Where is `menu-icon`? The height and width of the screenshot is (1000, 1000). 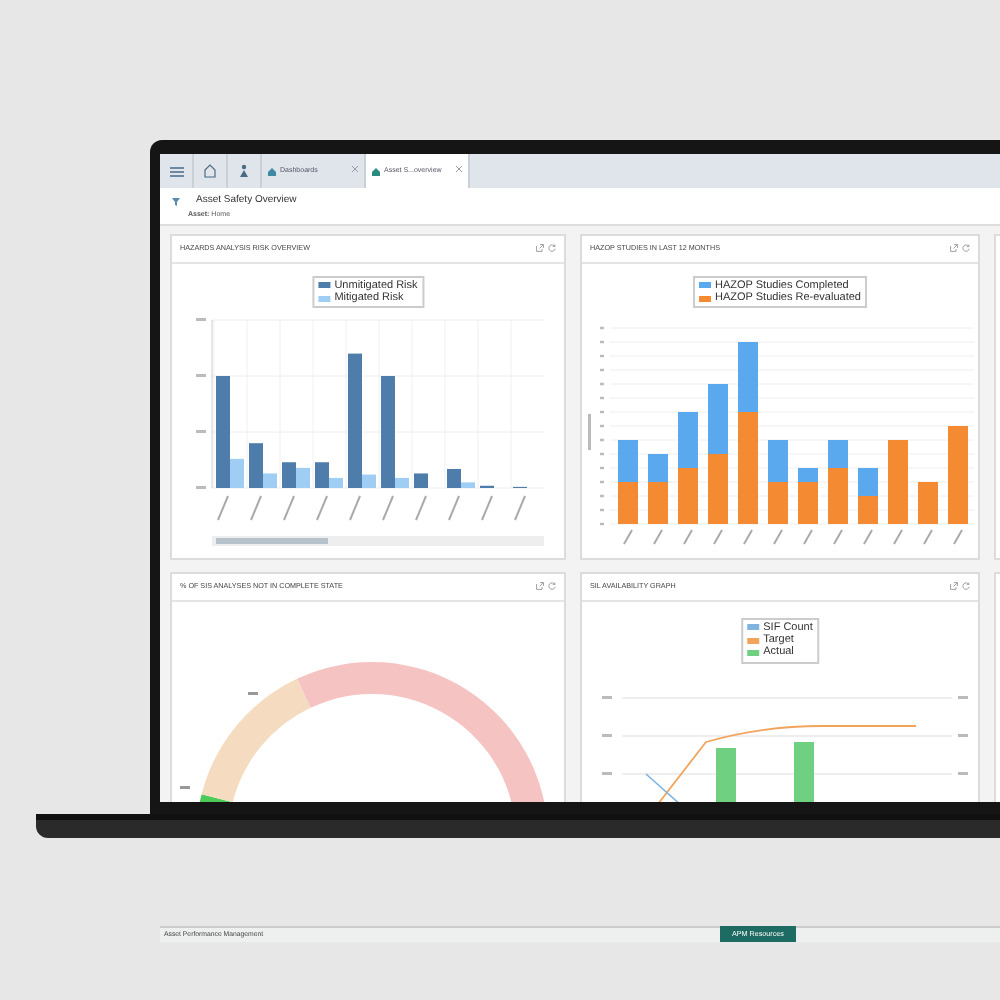 menu-icon is located at coordinates (176, 171).